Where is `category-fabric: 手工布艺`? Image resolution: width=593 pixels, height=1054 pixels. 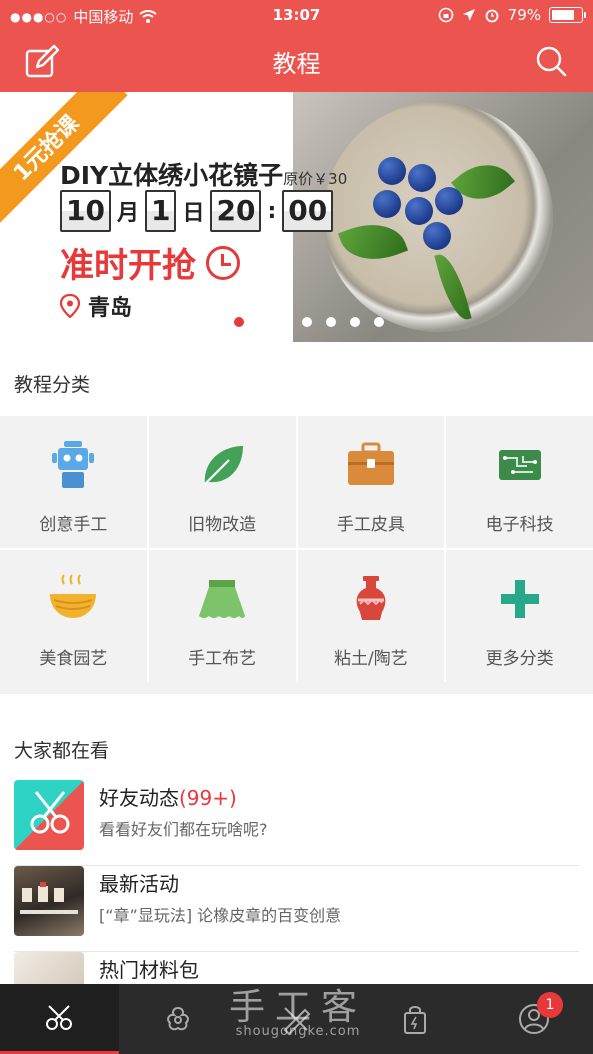
category-fabric: 手工布艺 is located at coordinates (222, 616).